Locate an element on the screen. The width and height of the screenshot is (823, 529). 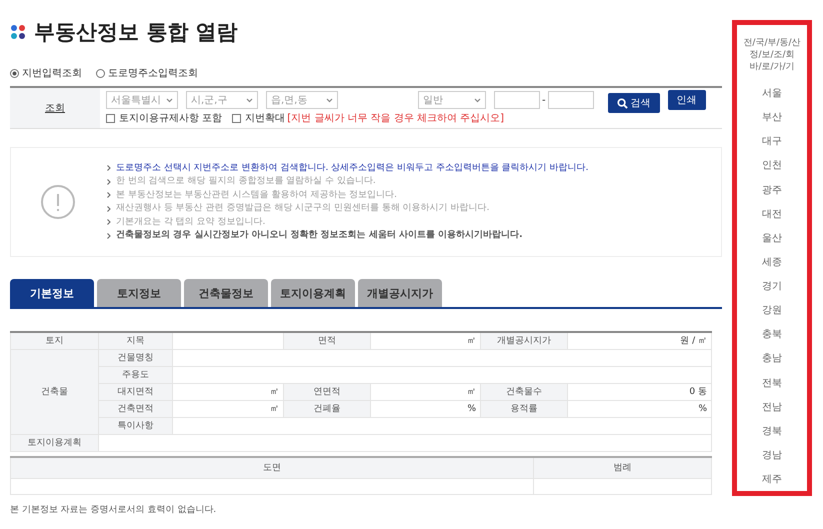
checkbox-label: 토지이용규제사항 포함 is located at coordinates (170, 118).